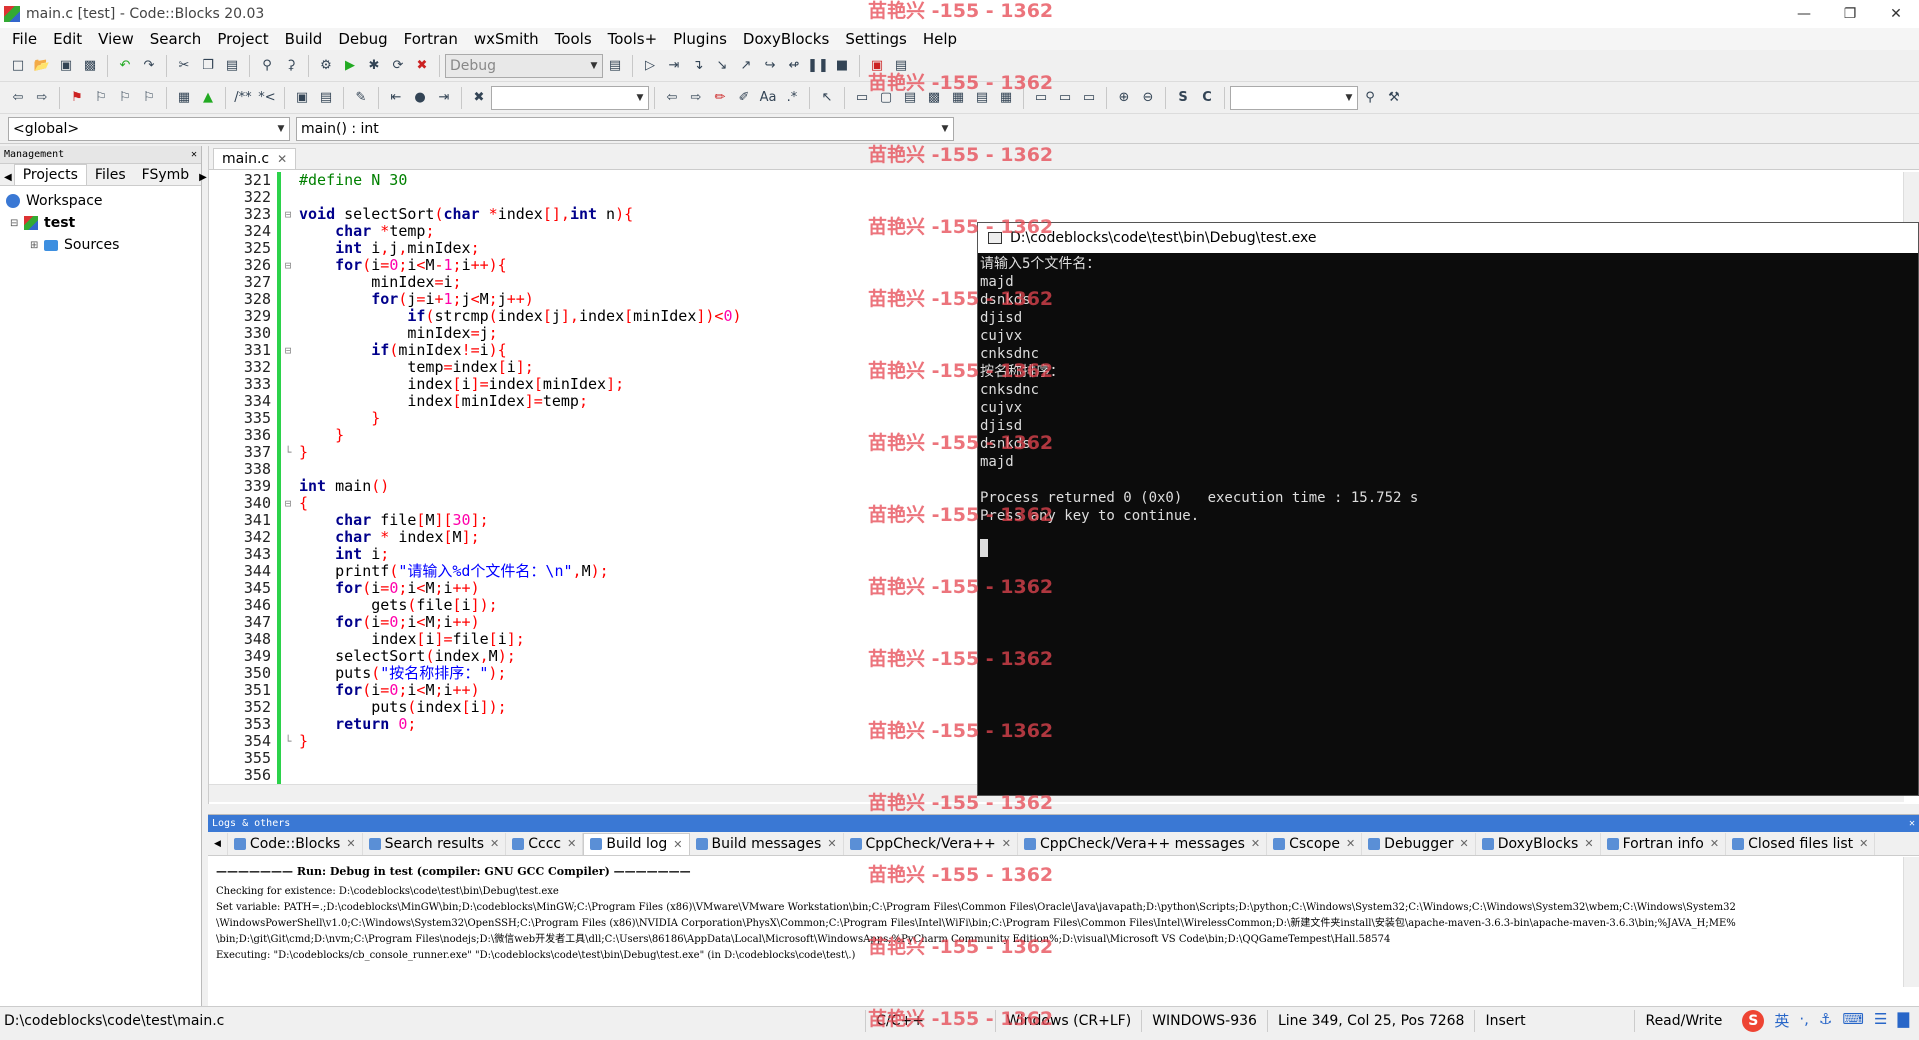 The image size is (1919, 1040). Describe the element at coordinates (243, 98) in the screenshot. I see `comment-icon: /**` at that location.